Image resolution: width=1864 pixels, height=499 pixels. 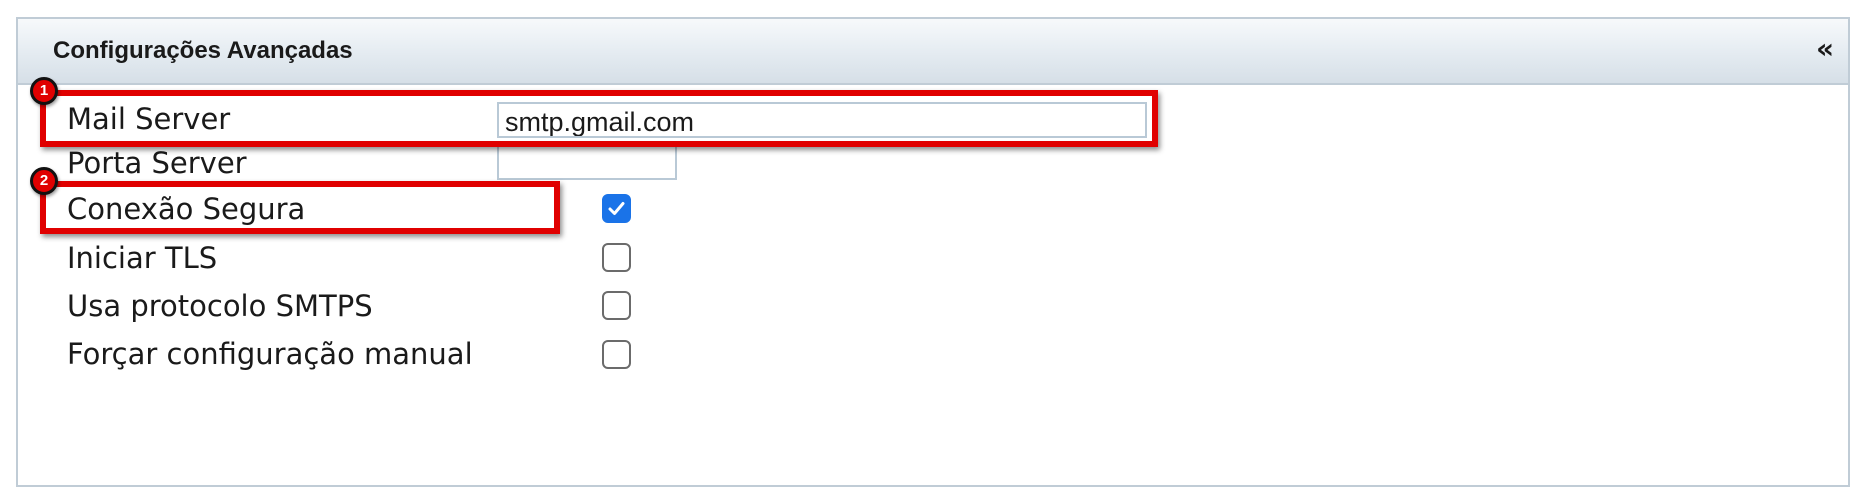 I want to click on mail-server-label: Mail Server, so click(x=149, y=119).